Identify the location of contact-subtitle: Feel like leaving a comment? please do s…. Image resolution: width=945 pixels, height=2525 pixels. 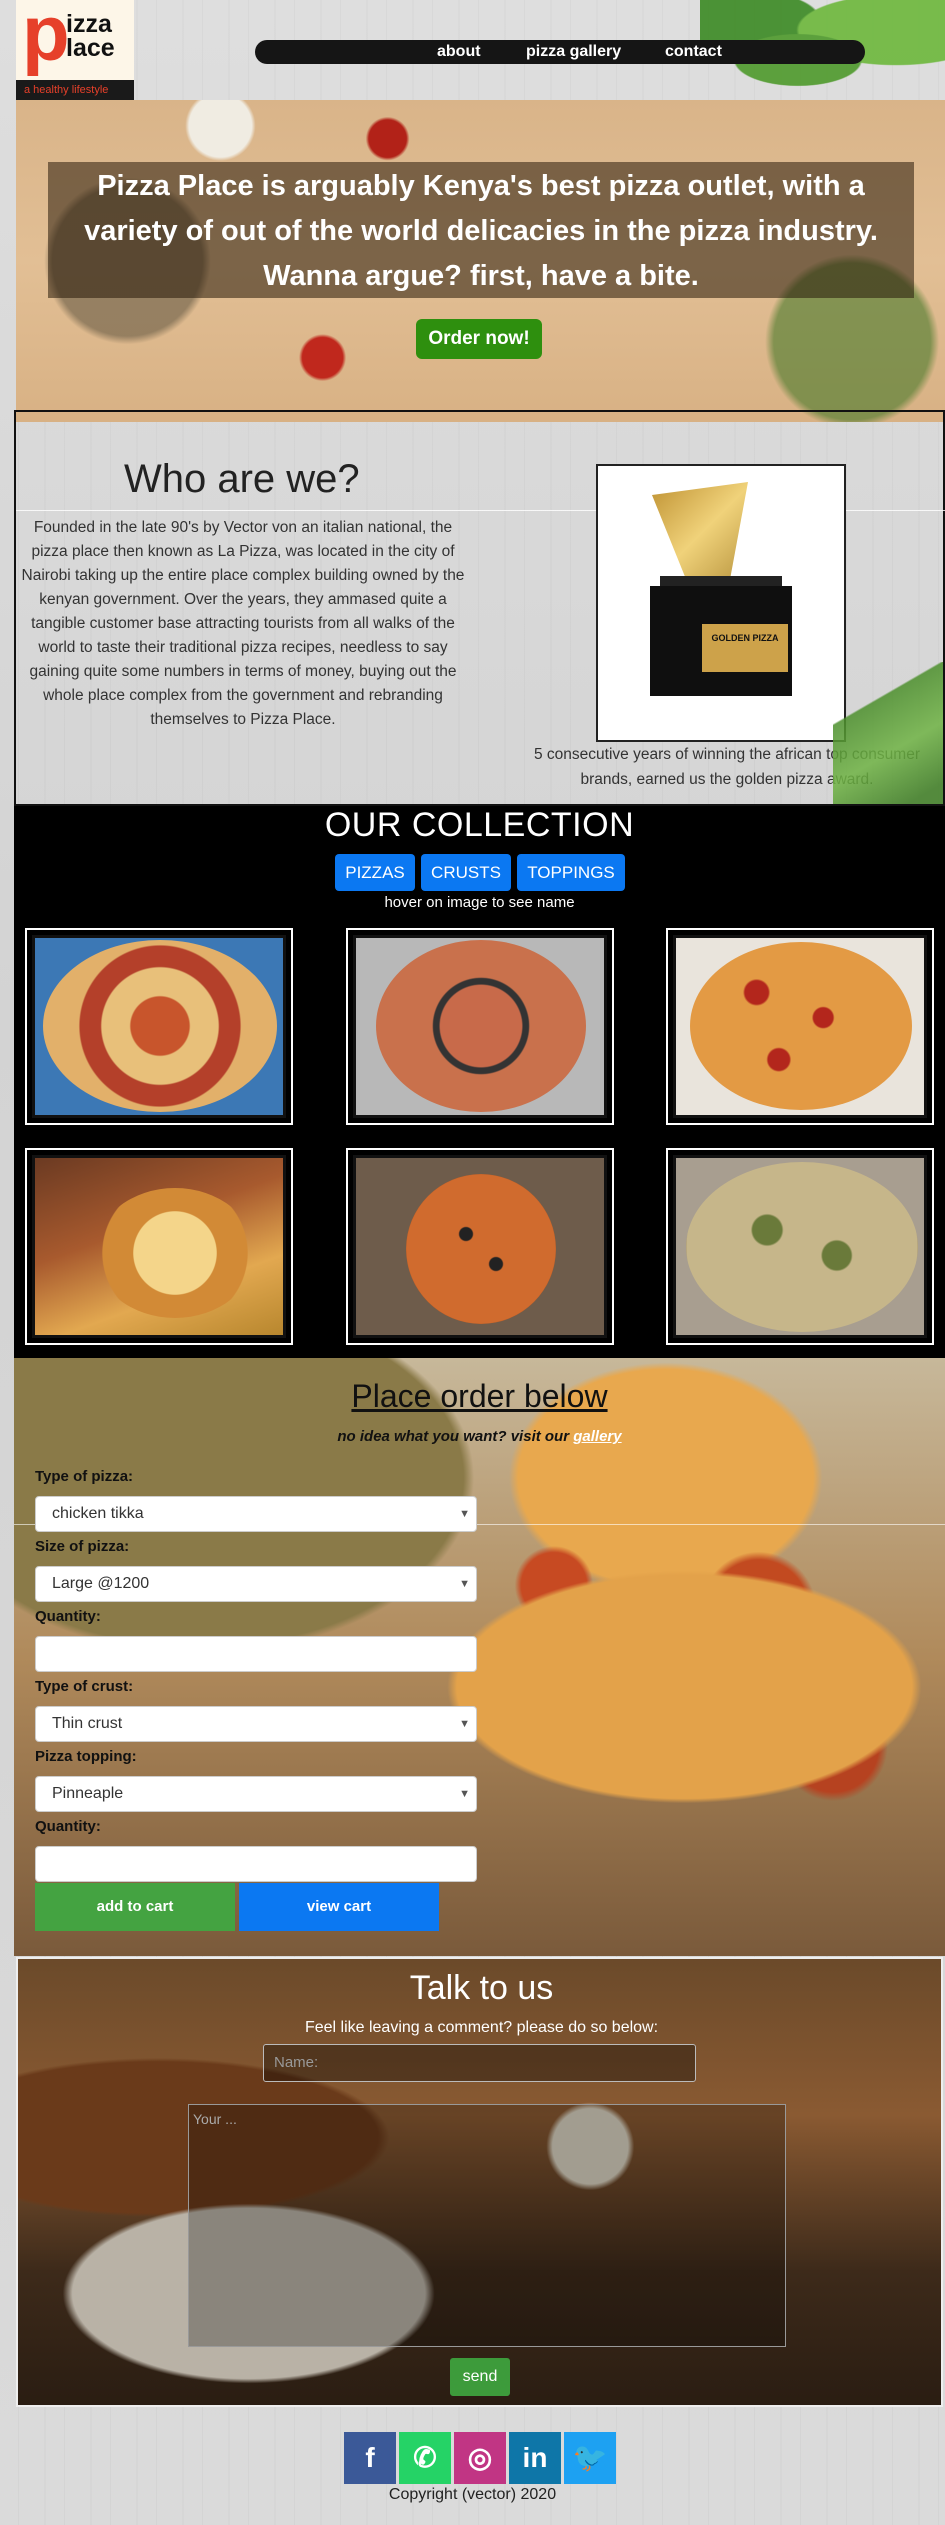
(481, 2027).